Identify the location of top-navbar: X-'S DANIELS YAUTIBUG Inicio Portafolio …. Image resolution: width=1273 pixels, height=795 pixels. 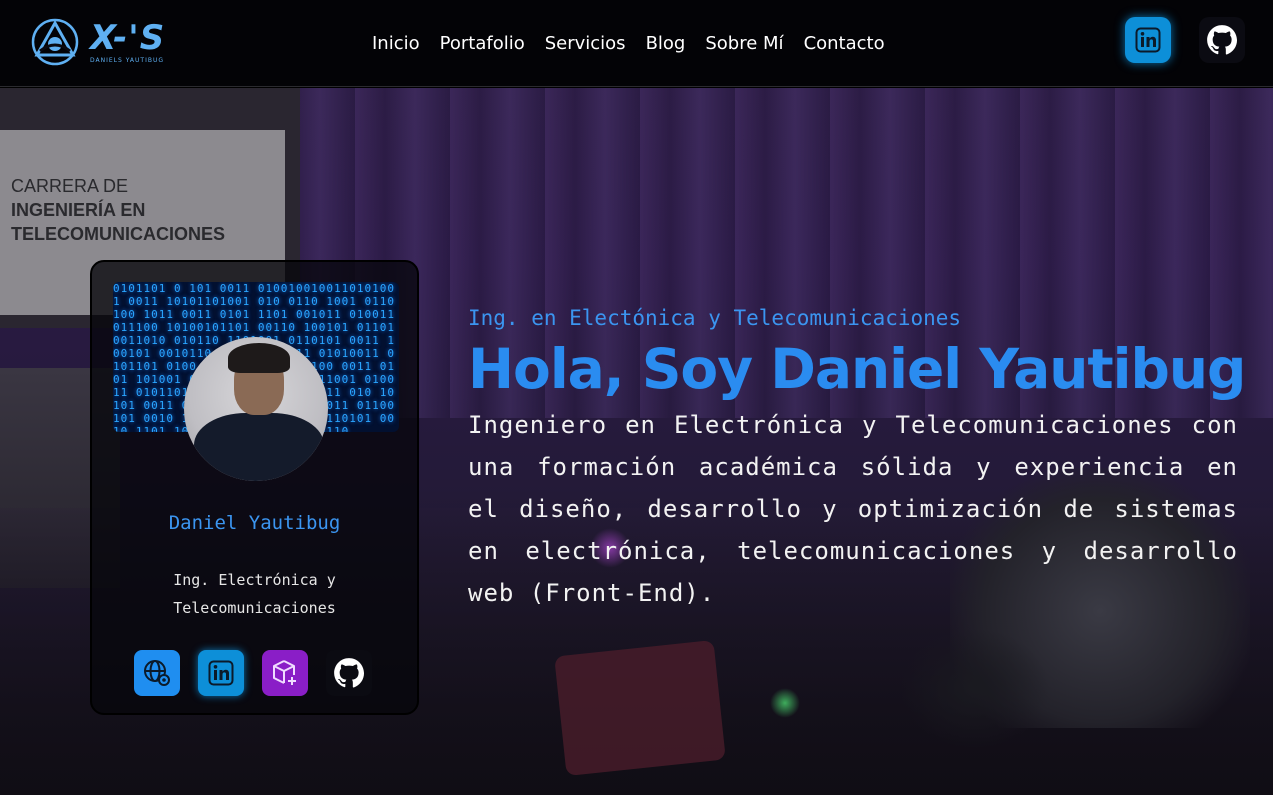
(636, 43).